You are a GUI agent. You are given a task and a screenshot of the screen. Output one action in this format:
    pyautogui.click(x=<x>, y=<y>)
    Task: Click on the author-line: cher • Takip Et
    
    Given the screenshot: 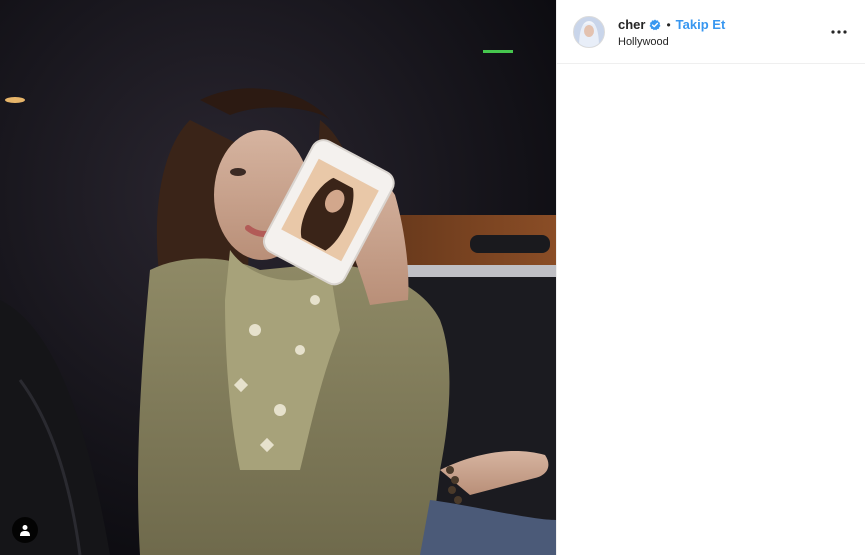 What is the action you would take?
    pyautogui.click(x=722, y=25)
    